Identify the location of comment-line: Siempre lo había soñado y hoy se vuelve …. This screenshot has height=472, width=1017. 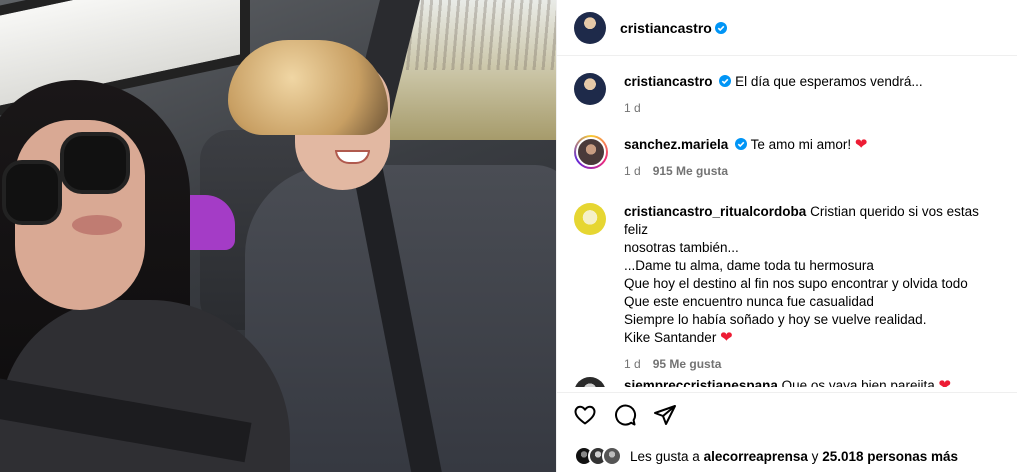
(775, 319).